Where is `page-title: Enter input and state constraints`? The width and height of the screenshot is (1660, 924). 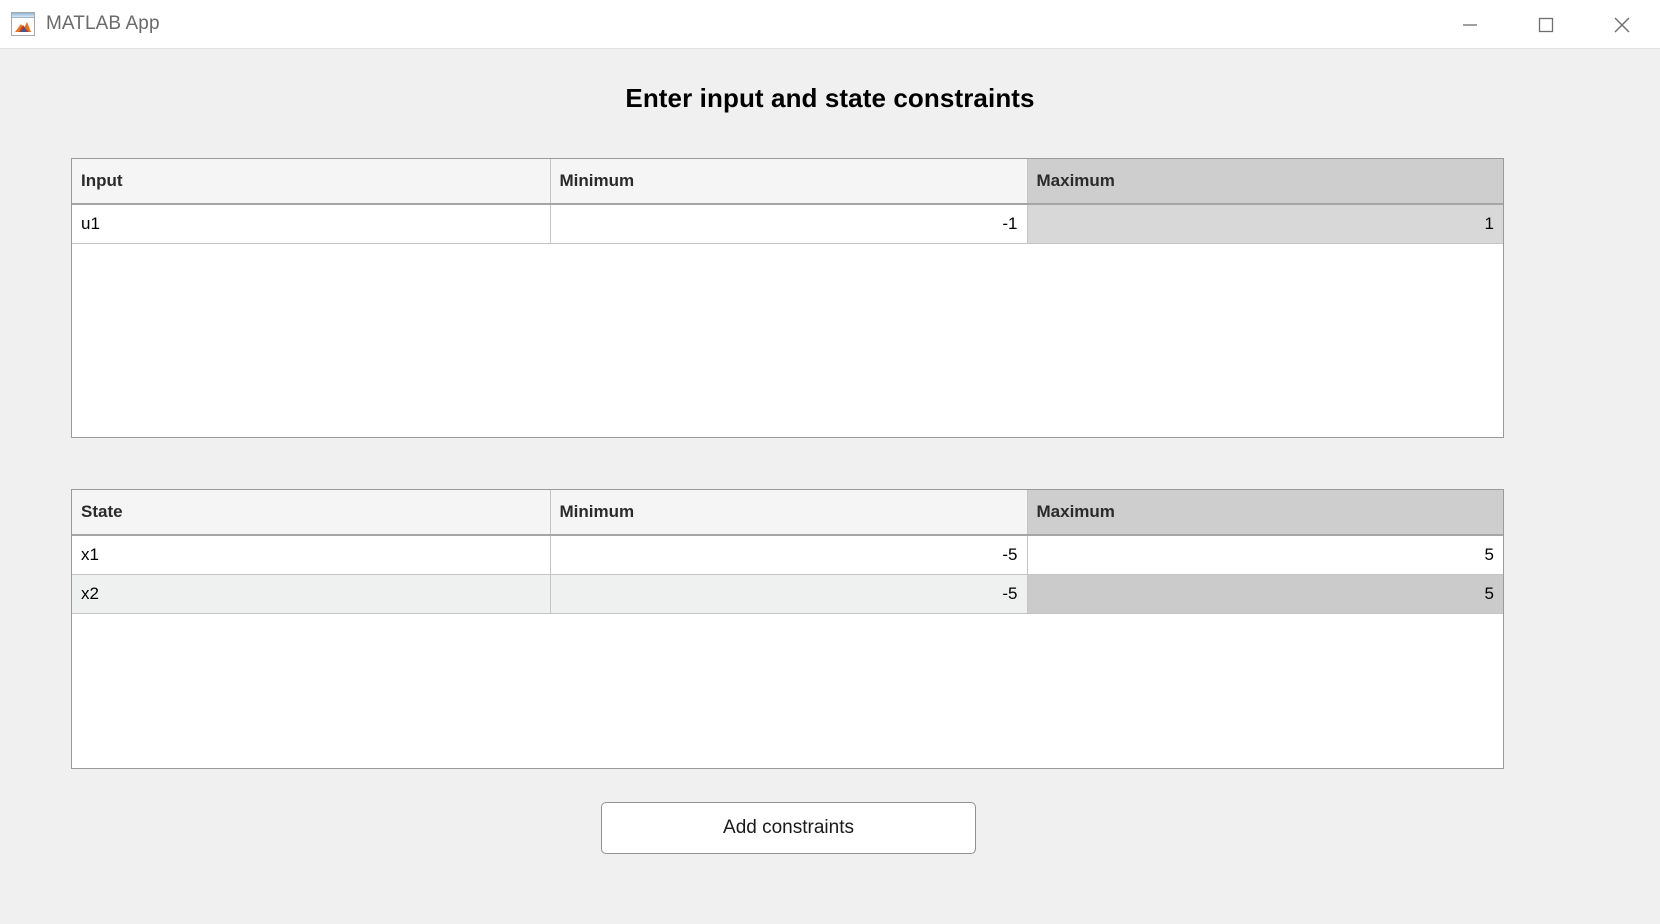
page-title: Enter input and state constraints is located at coordinates (830, 98).